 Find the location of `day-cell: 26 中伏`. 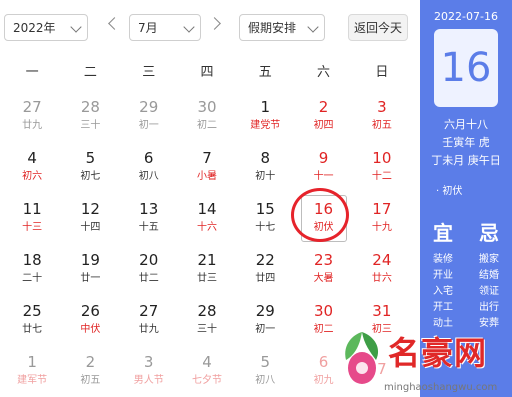

day-cell: 26 中伏 is located at coordinates (90, 319).